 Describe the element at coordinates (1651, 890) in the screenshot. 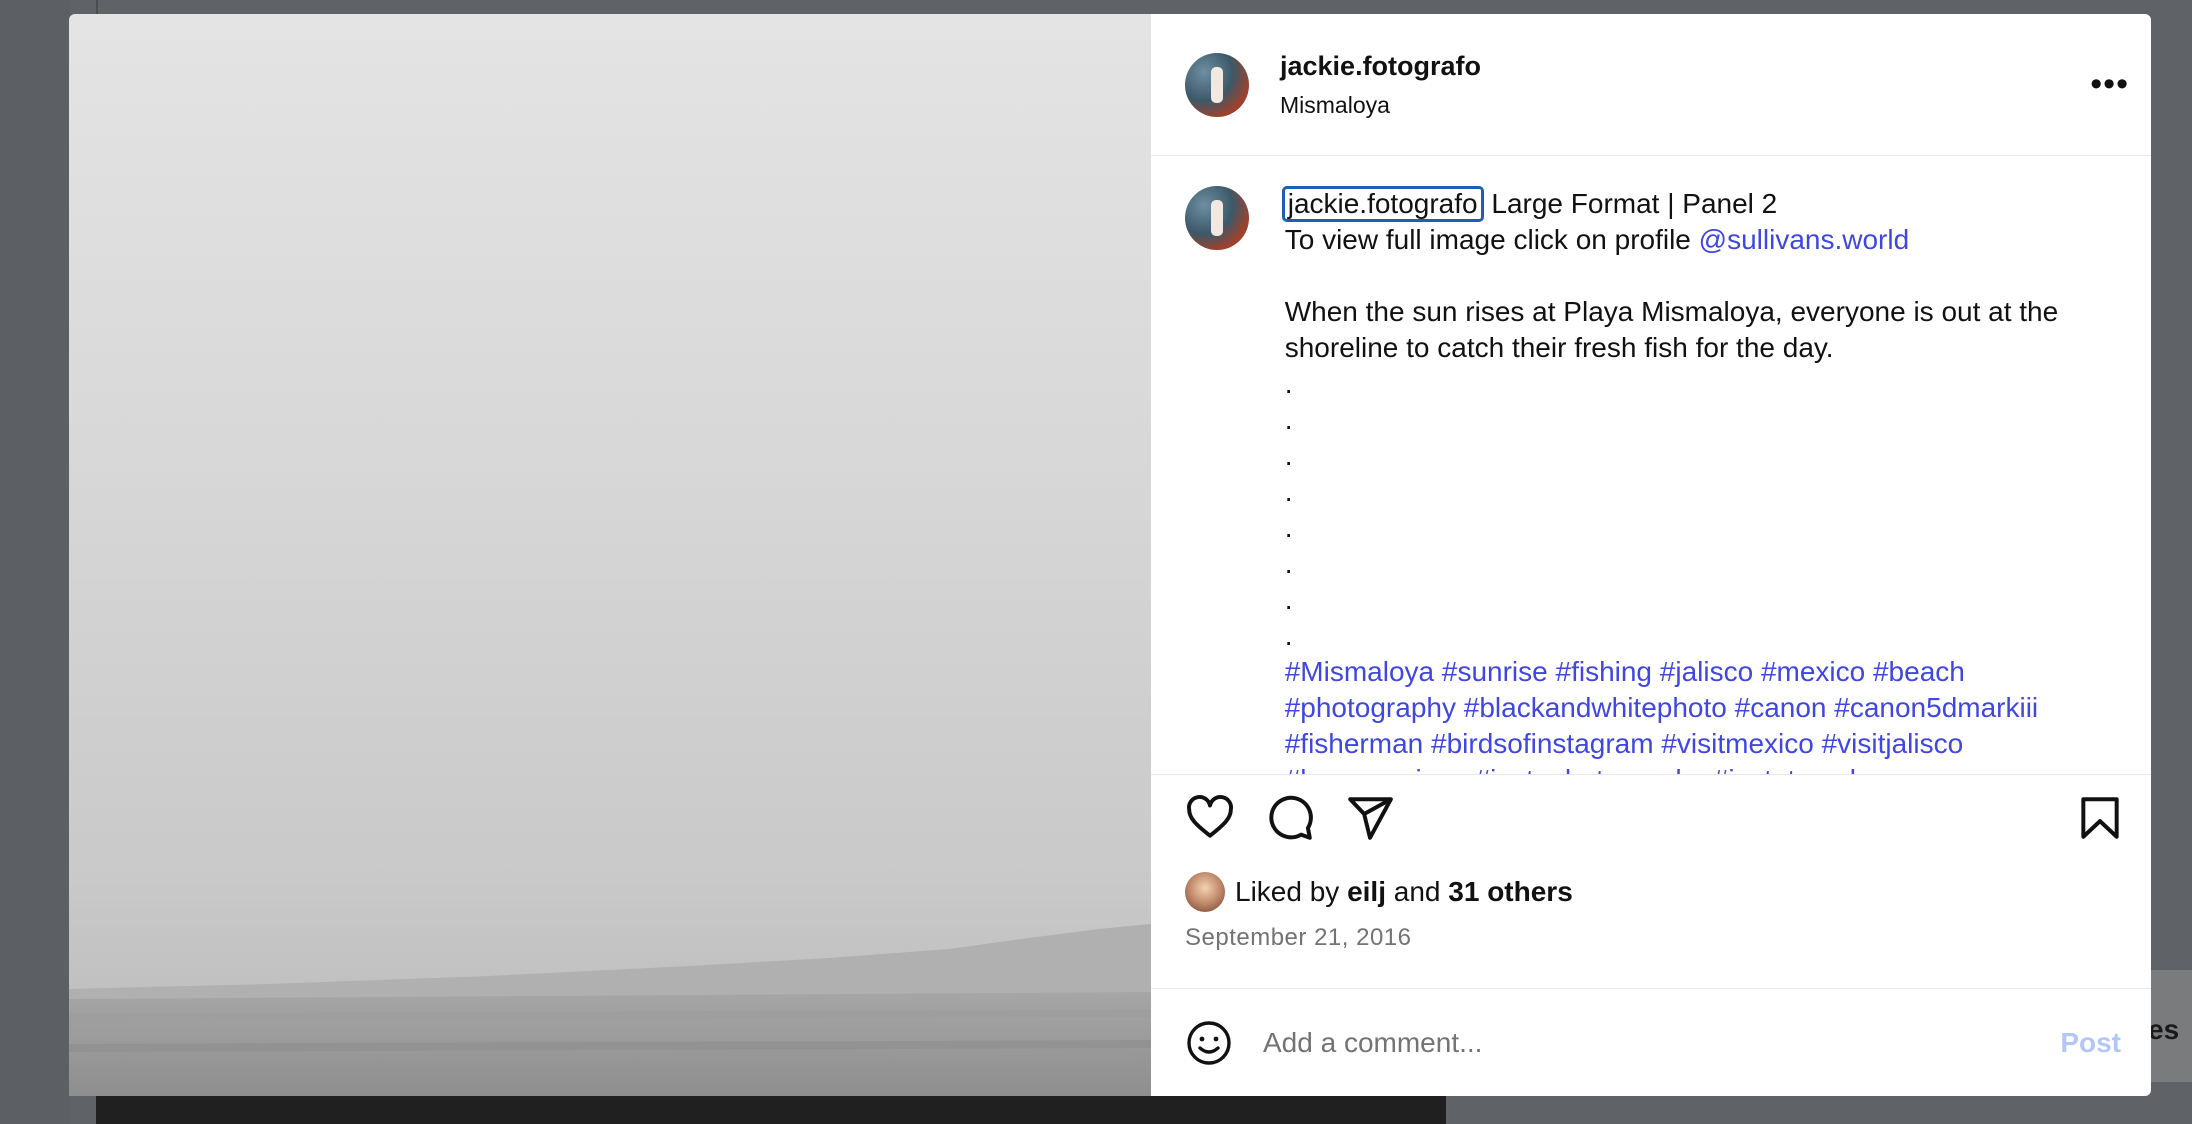

I see `likes-row: Liked by eilj and 31 others` at that location.